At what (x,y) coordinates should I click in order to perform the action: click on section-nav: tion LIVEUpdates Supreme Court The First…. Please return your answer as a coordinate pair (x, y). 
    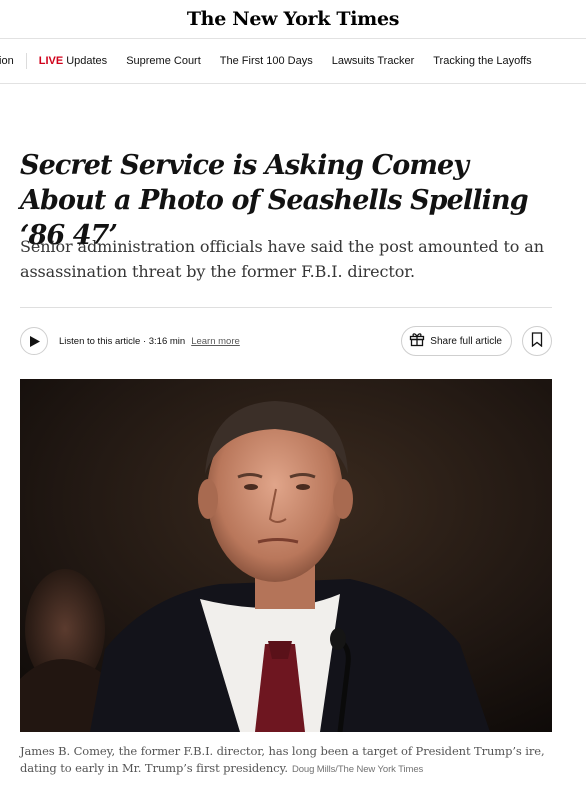
    Looking at the image, I should click on (293, 61).